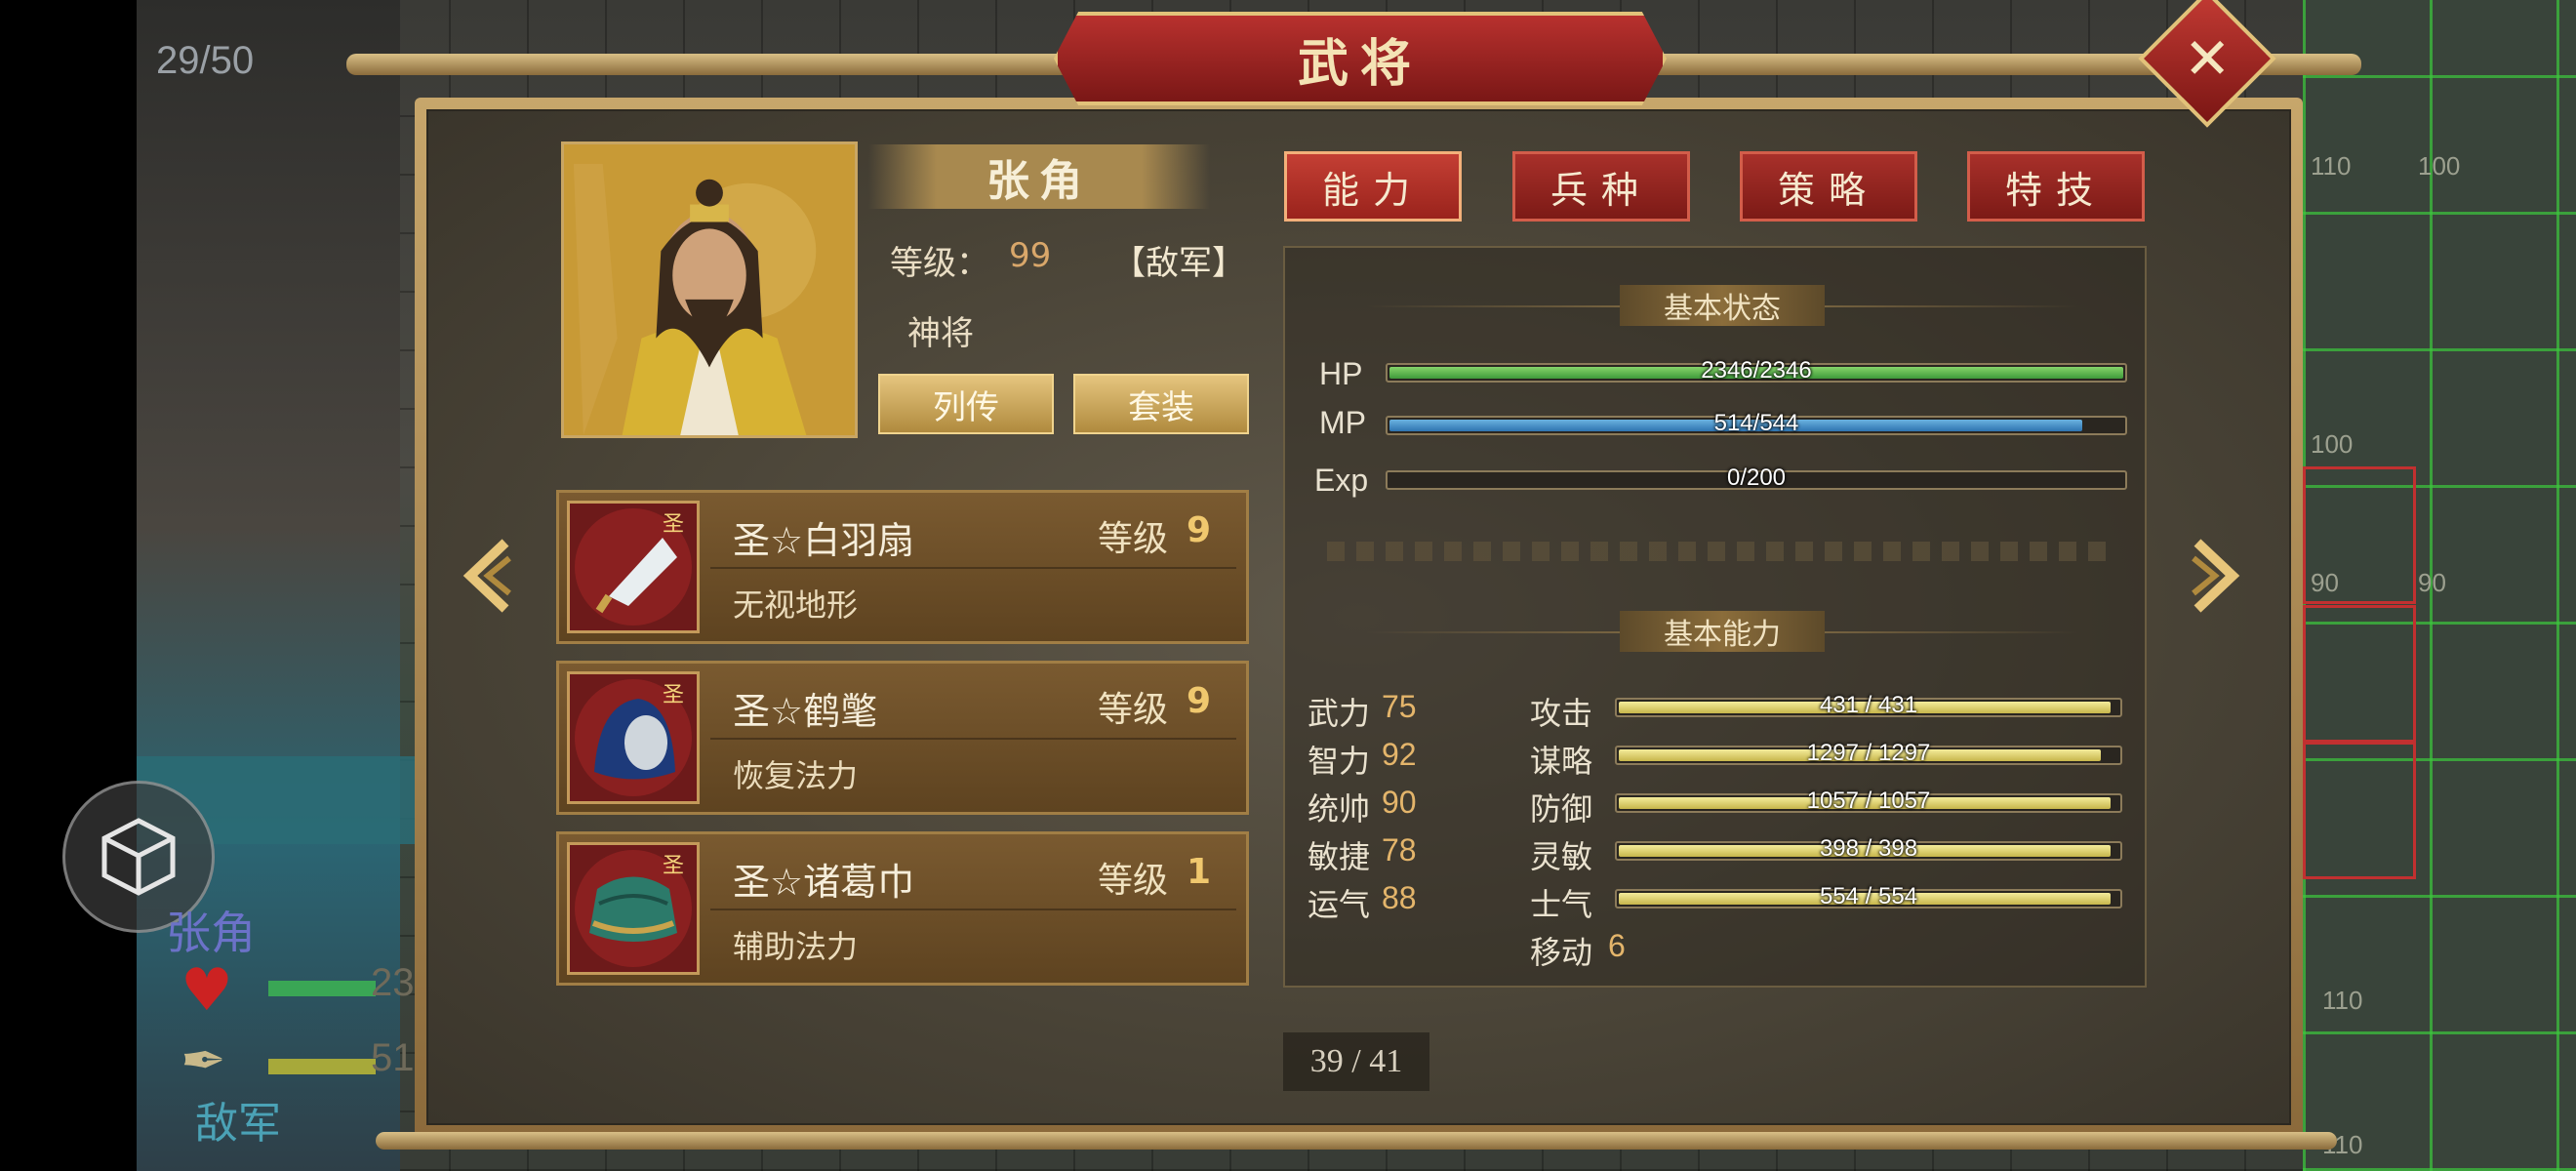 The image size is (2576, 1171). I want to click on next-general-button, so click(2215, 576).